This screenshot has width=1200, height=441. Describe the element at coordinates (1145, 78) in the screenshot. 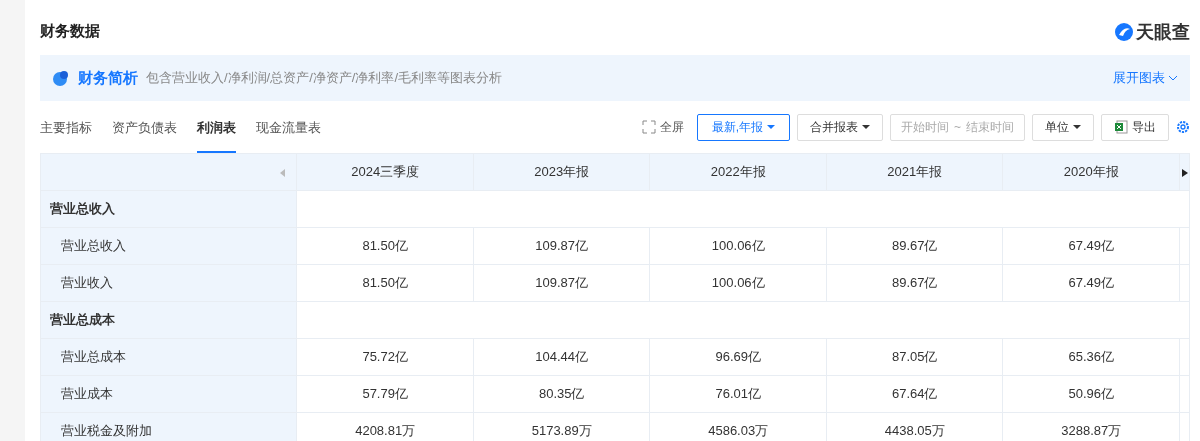

I see `expand-charts-link: 展开图表` at that location.